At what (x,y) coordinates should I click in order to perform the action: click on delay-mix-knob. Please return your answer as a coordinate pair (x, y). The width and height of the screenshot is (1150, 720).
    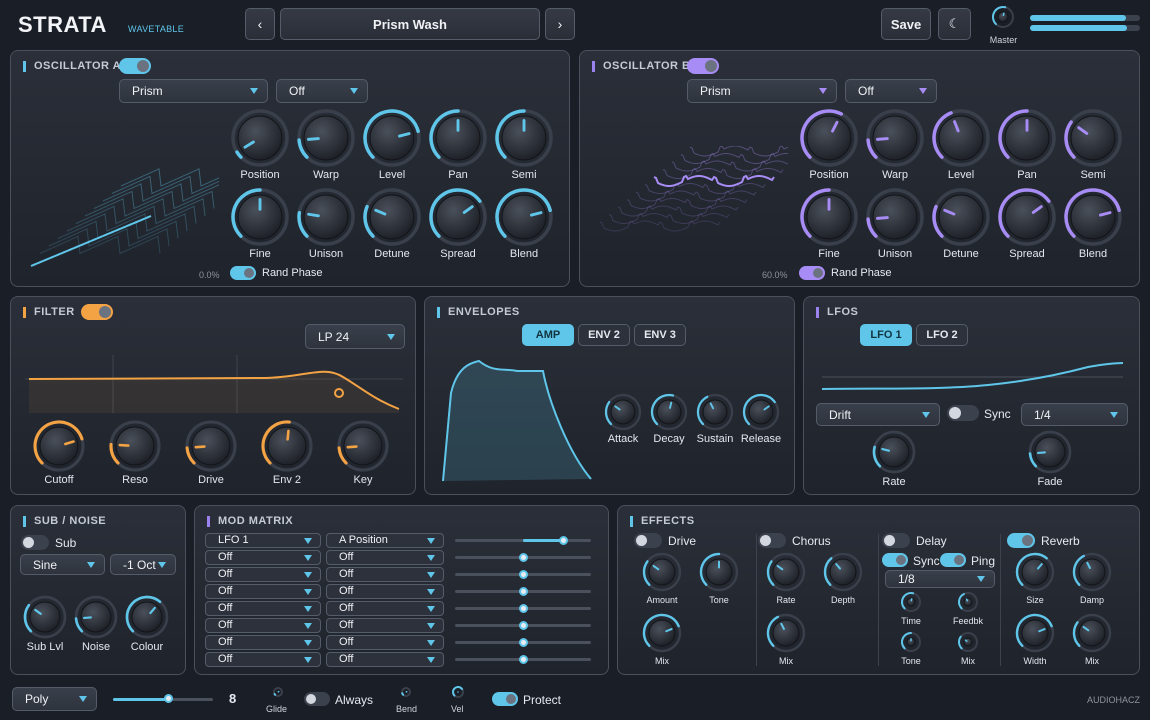
    Looking at the image, I should click on (968, 642).